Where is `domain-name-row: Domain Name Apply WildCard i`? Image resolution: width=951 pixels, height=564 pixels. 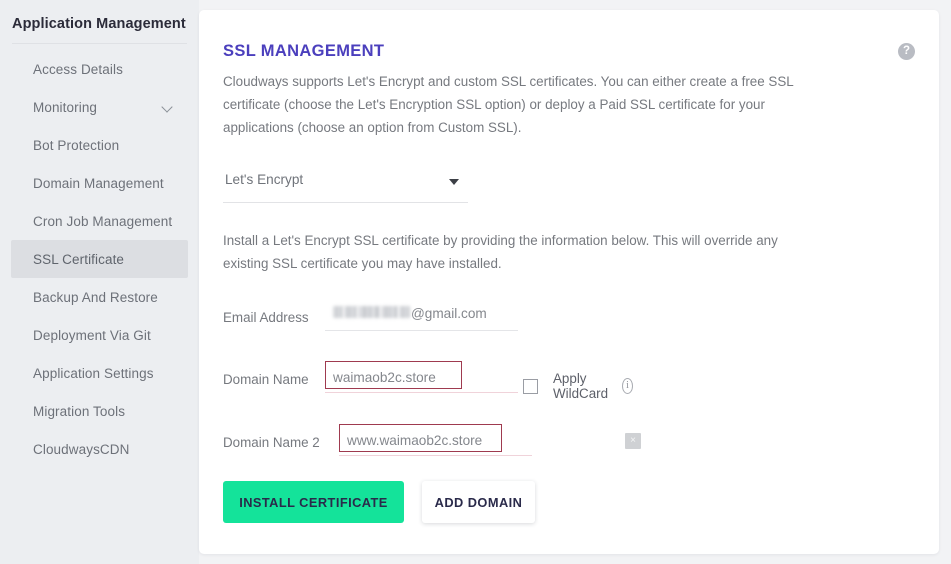
domain-name-row: Domain Name Apply WildCard i is located at coordinates (428, 381).